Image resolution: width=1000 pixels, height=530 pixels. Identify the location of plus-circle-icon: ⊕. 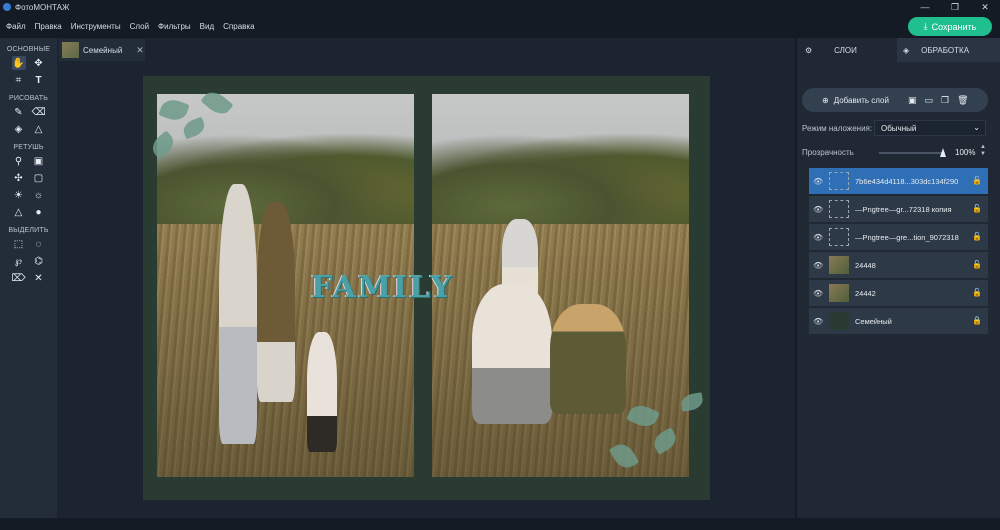
(825, 100).